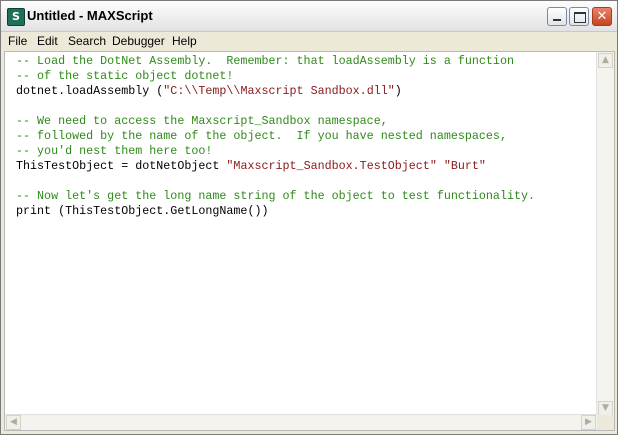 This screenshot has height=435, width=618. What do you see at coordinates (184, 41) in the screenshot?
I see `menu-help: Help` at bounding box center [184, 41].